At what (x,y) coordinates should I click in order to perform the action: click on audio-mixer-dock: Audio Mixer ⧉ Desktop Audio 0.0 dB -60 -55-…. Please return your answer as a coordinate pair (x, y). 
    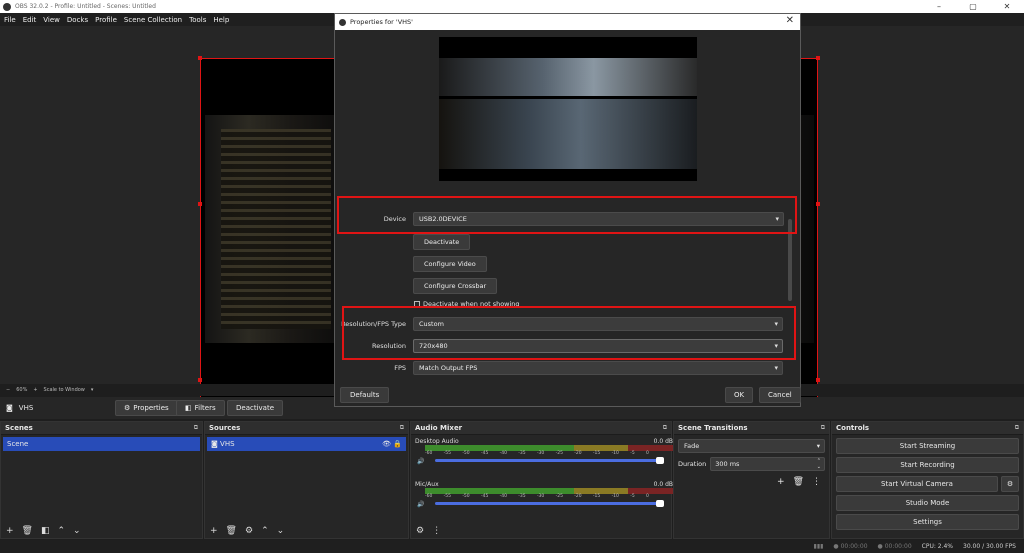
    Looking at the image, I should click on (541, 480).